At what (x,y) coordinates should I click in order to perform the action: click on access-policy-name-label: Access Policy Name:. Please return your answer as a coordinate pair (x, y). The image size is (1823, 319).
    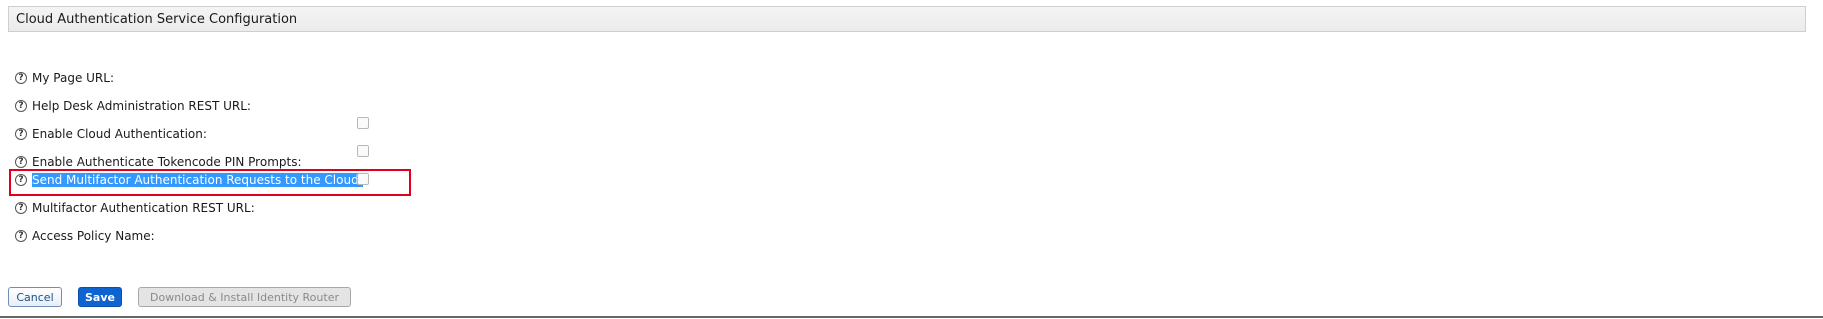
    Looking at the image, I should click on (93, 236).